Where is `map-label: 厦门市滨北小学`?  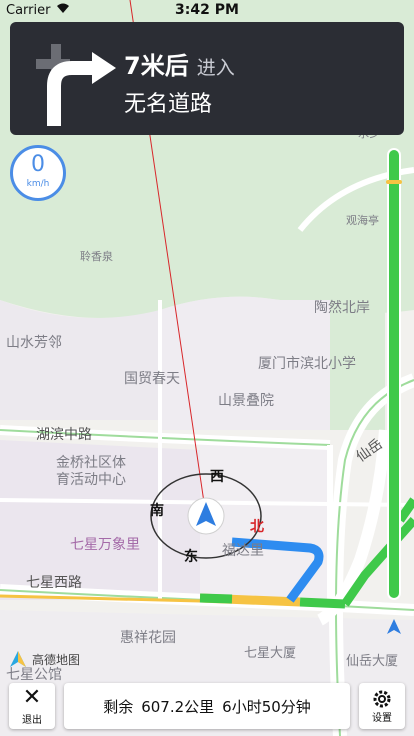
map-label: 厦门市滨北小学 is located at coordinates (307, 364).